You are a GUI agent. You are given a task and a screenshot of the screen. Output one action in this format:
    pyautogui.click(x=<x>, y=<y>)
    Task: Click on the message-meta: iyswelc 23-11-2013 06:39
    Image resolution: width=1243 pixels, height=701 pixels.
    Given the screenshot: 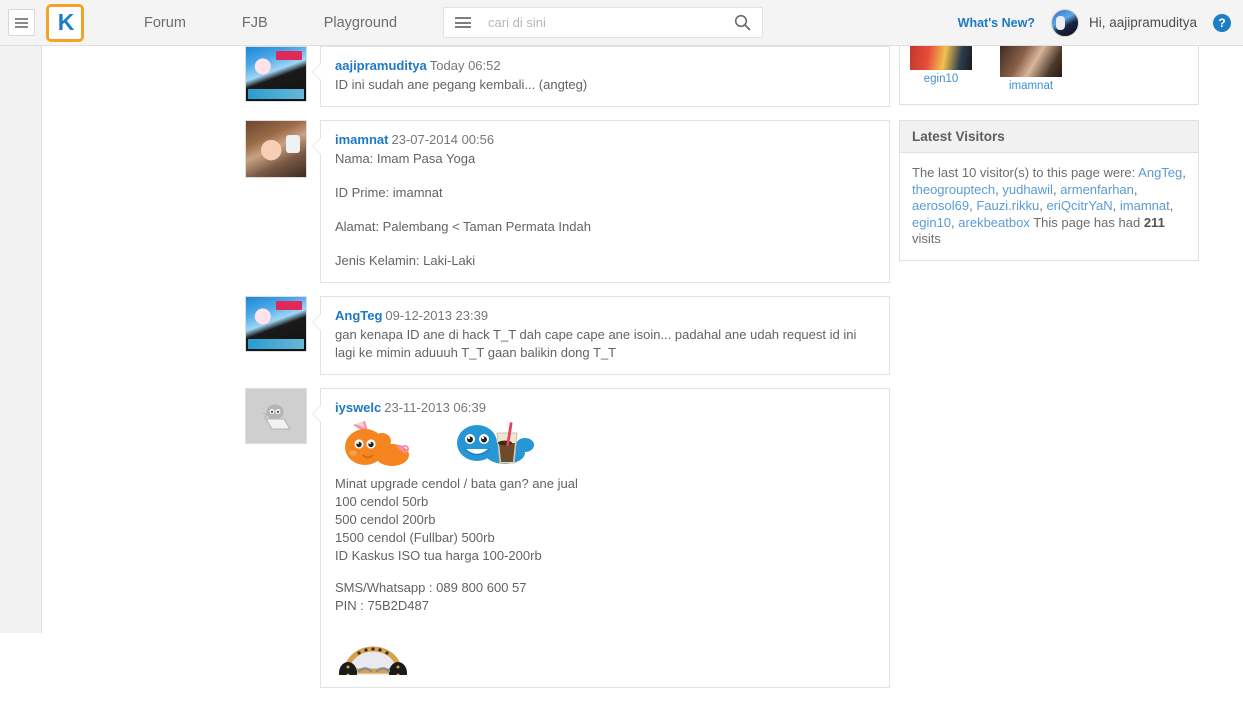 What is the action you would take?
    pyautogui.click(x=605, y=408)
    